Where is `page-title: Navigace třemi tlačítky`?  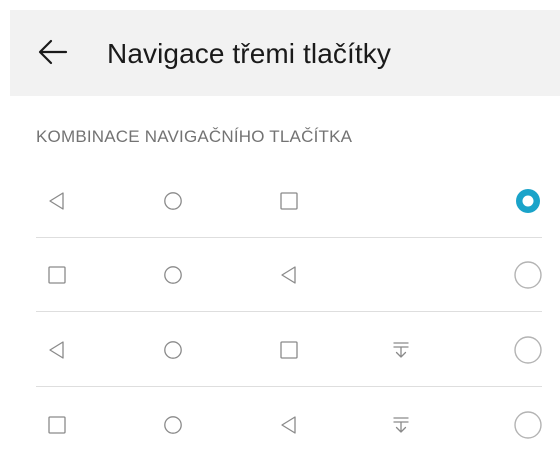 page-title: Navigace třemi tlačítky is located at coordinates (249, 53).